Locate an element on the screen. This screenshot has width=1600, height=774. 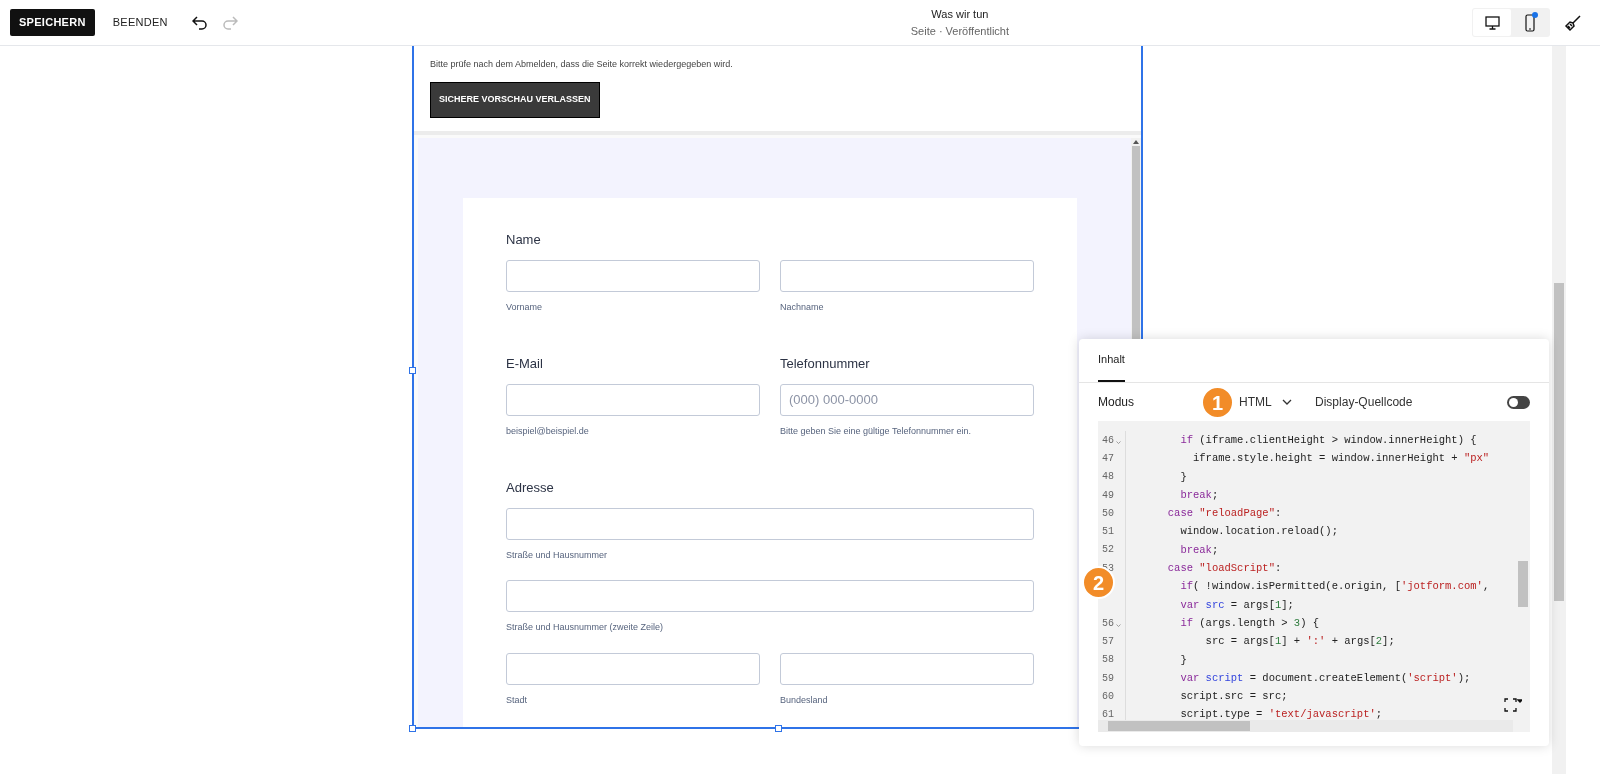
field-label: E-Mail is located at coordinates (525, 364).